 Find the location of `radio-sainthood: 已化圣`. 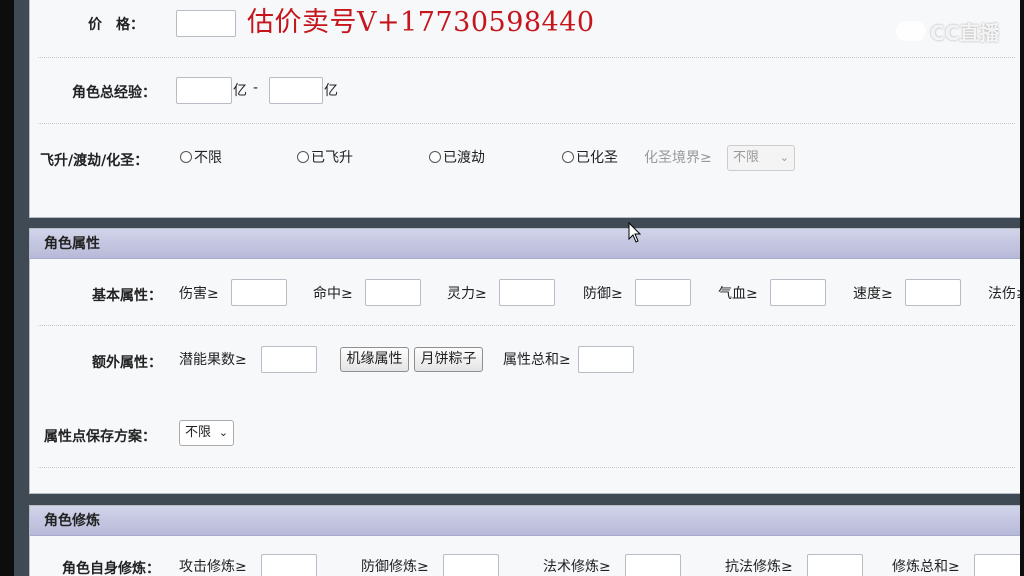

radio-sainthood: 已化圣 is located at coordinates (590, 157).